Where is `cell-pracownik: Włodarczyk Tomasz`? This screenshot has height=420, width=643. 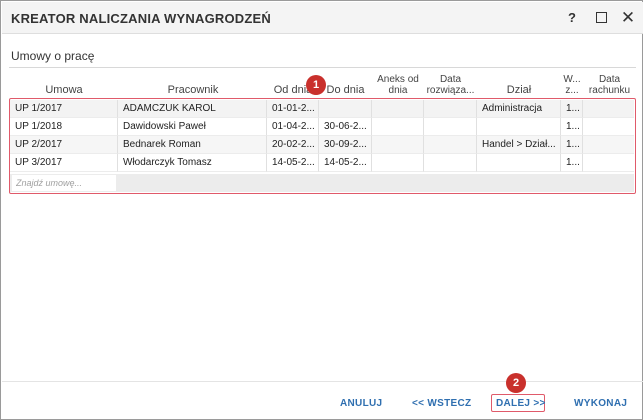
cell-pracownik: Włodarczyk Tomasz is located at coordinates (192, 163).